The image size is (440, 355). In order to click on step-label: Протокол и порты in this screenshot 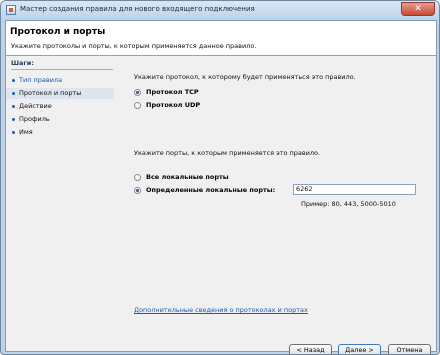, I will do `click(50, 93)`.